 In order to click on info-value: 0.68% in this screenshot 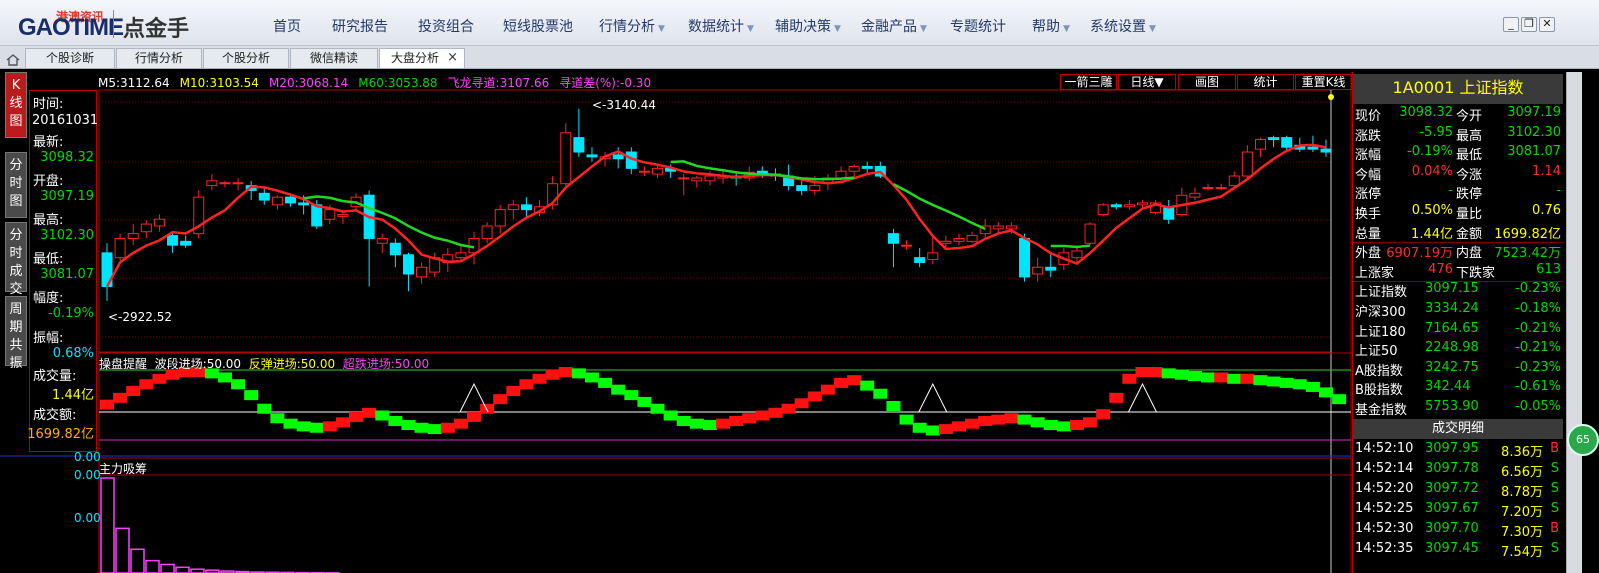, I will do `click(73, 353)`.